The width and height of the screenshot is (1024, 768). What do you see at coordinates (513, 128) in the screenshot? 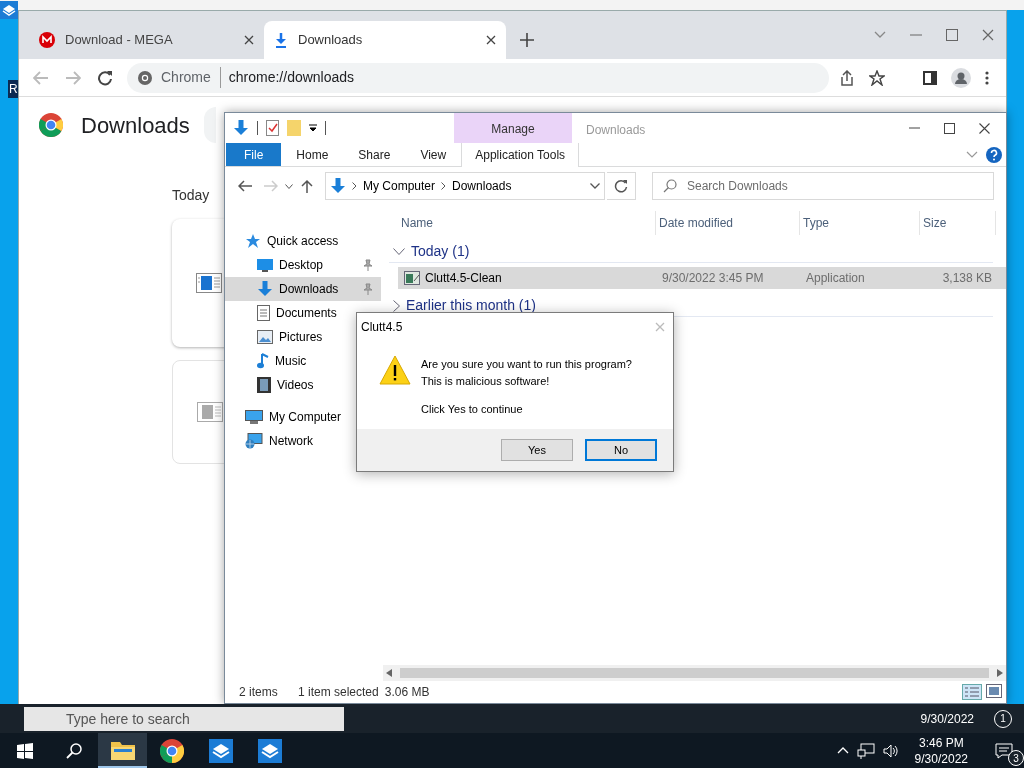
I see `context-tab-header: Manage` at bounding box center [513, 128].